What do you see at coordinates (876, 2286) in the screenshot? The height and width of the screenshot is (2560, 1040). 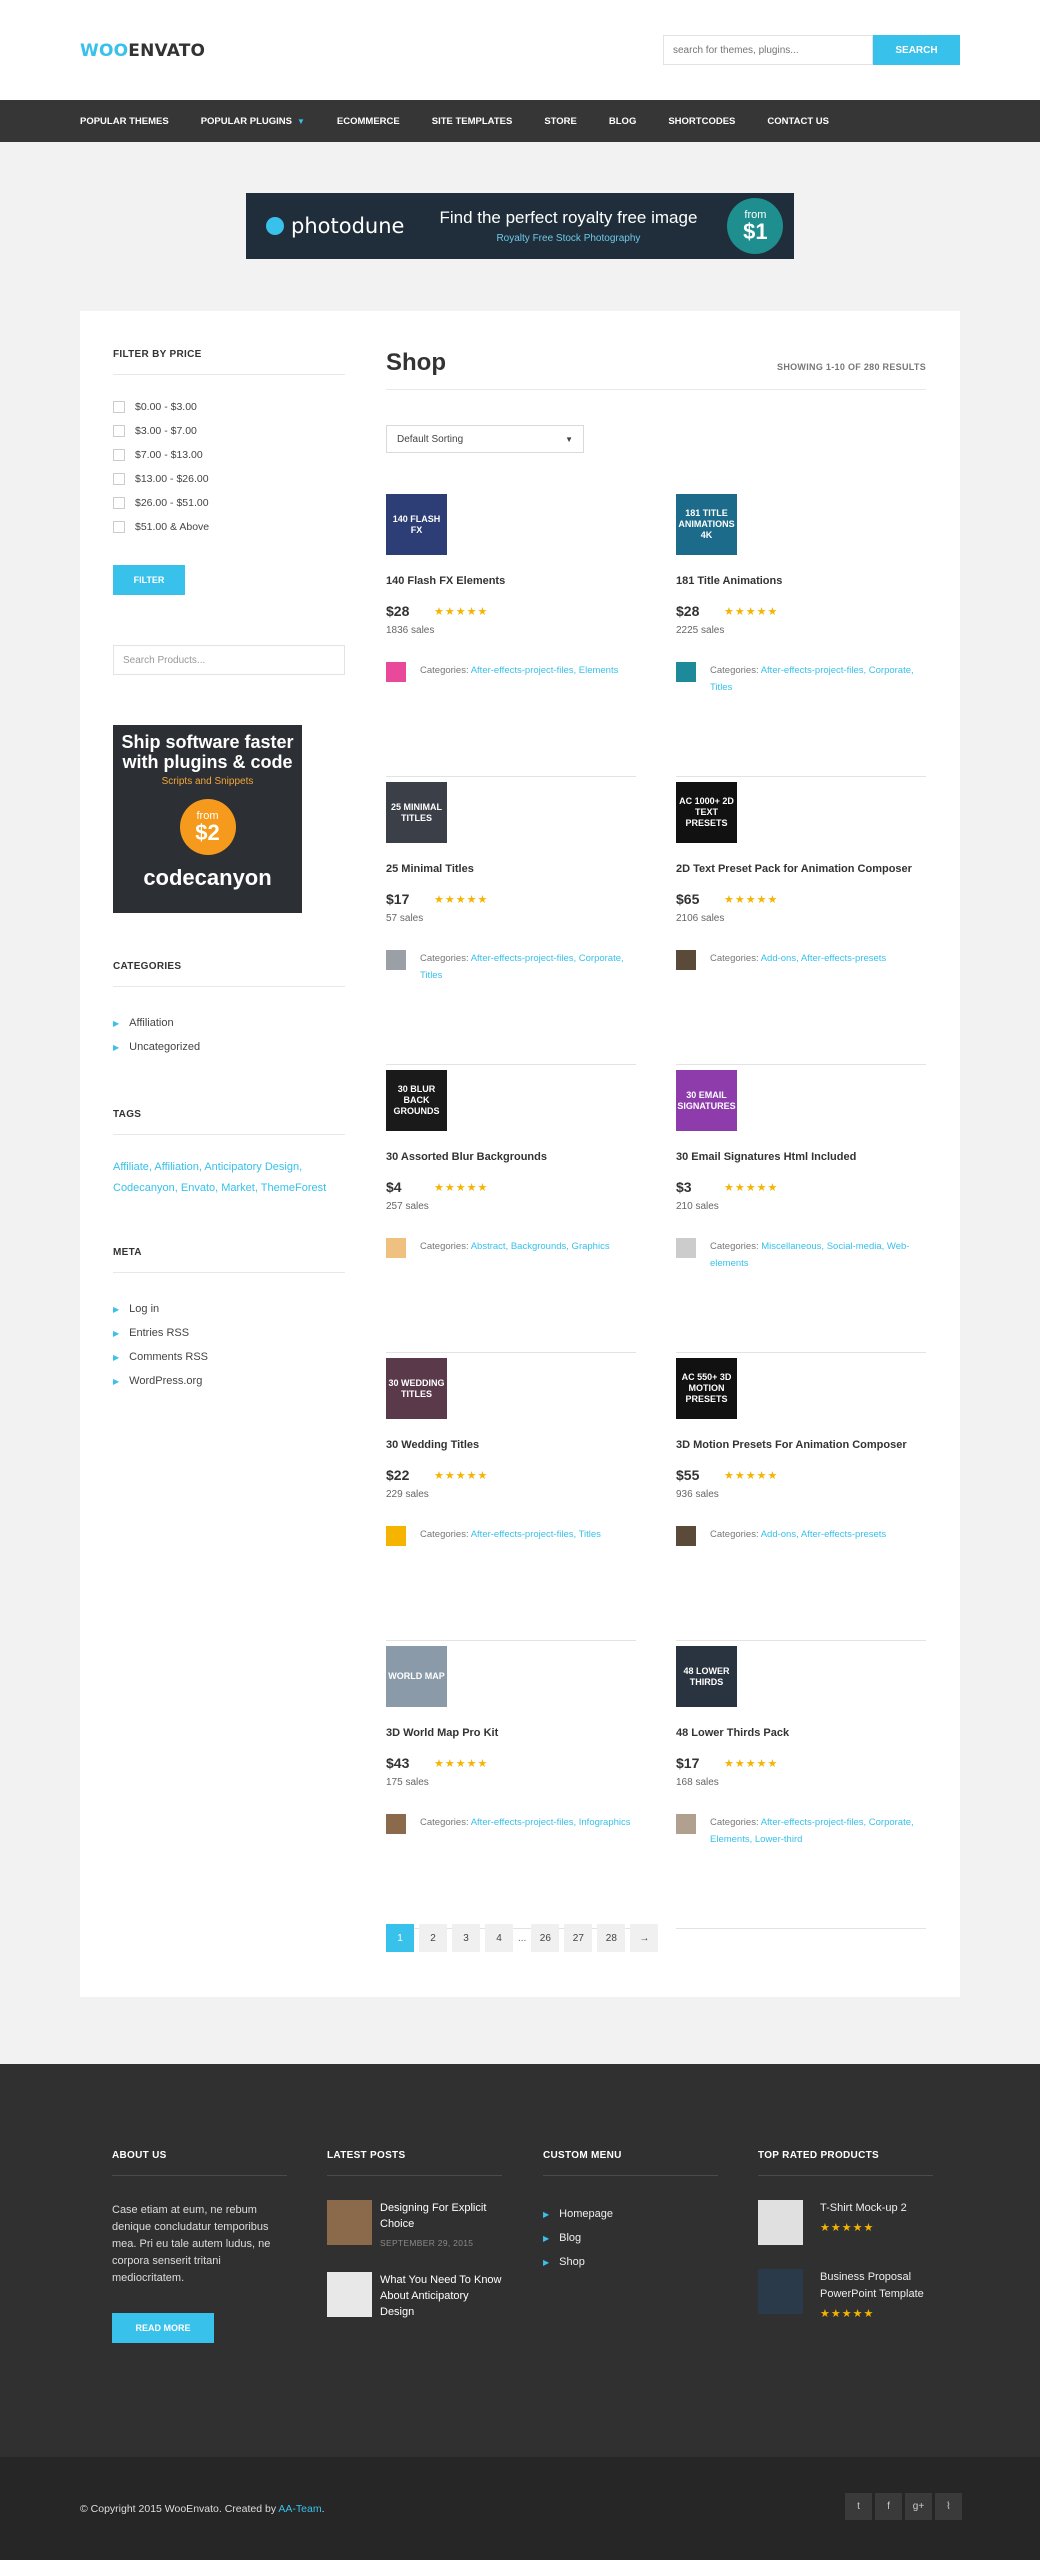 I see `top-product-name: Business Proposal PowerPoint Template` at bounding box center [876, 2286].